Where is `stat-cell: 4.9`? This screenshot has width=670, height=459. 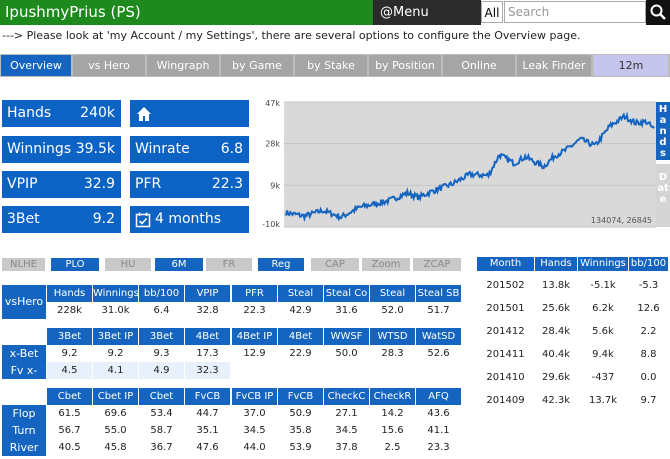 stat-cell: 4.9 is located at coordinates (161, 370).